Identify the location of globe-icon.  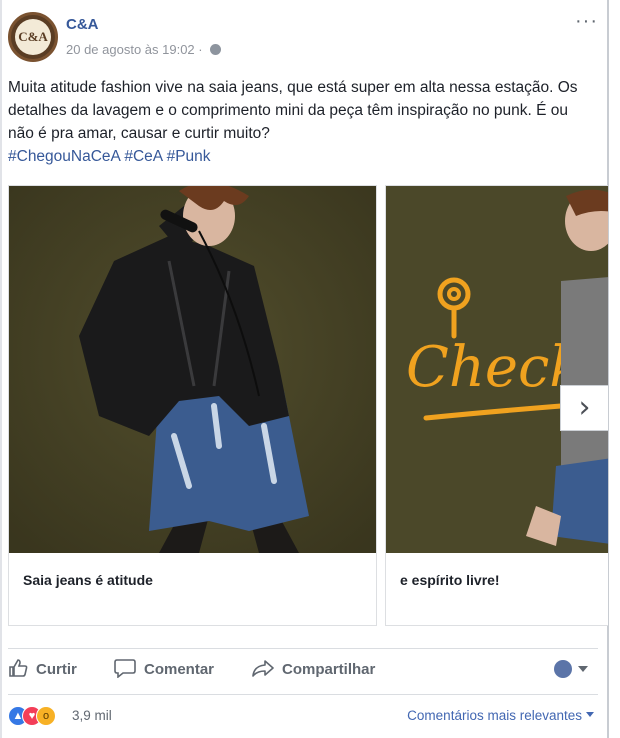
(216, 49).